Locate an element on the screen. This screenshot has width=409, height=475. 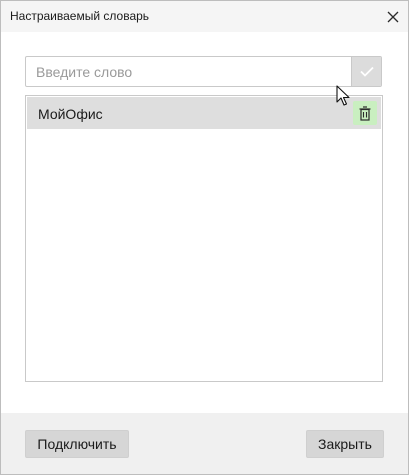
connect-button: Подключить is located at coordinates (77, 444).